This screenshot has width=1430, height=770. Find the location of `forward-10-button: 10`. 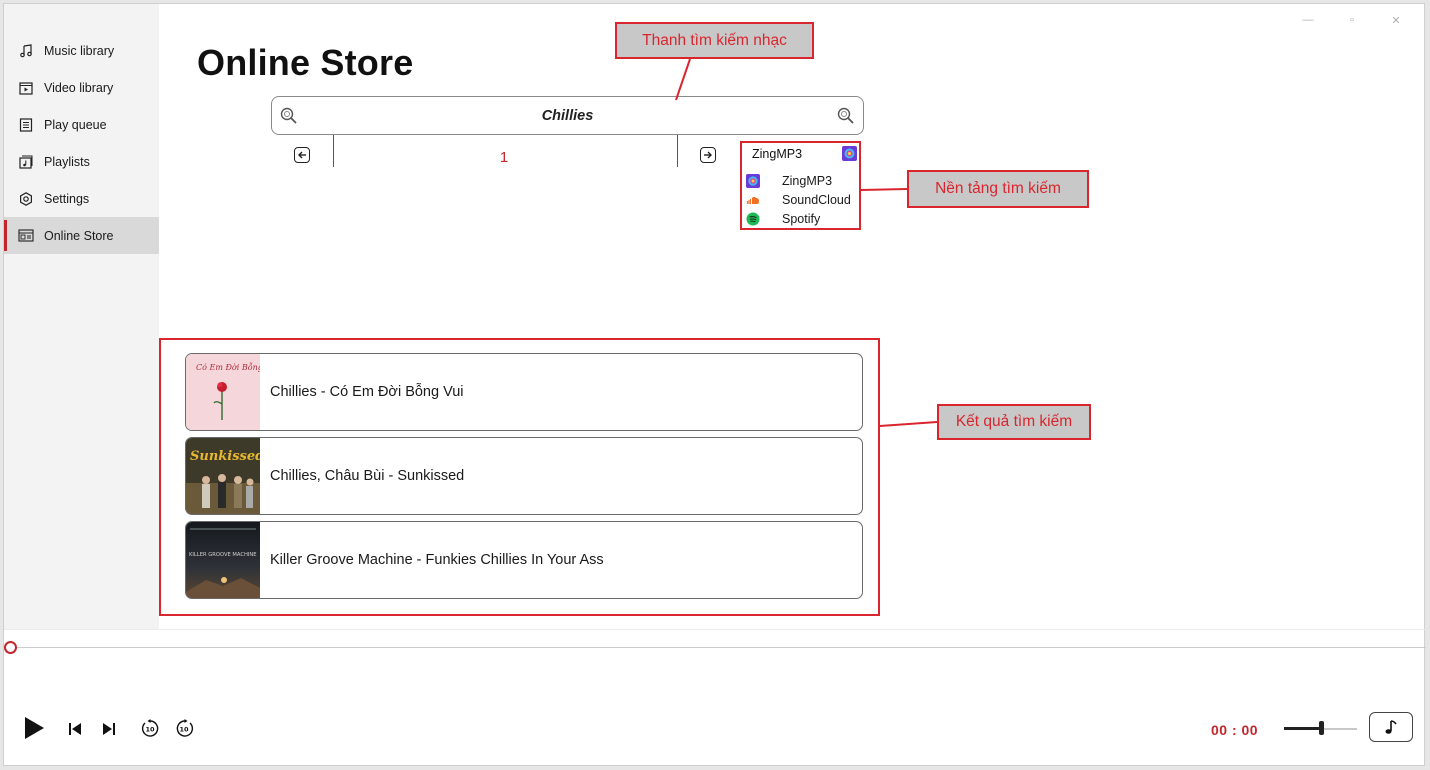

forward-10-button: 10 is located at coordinates (184, 728).